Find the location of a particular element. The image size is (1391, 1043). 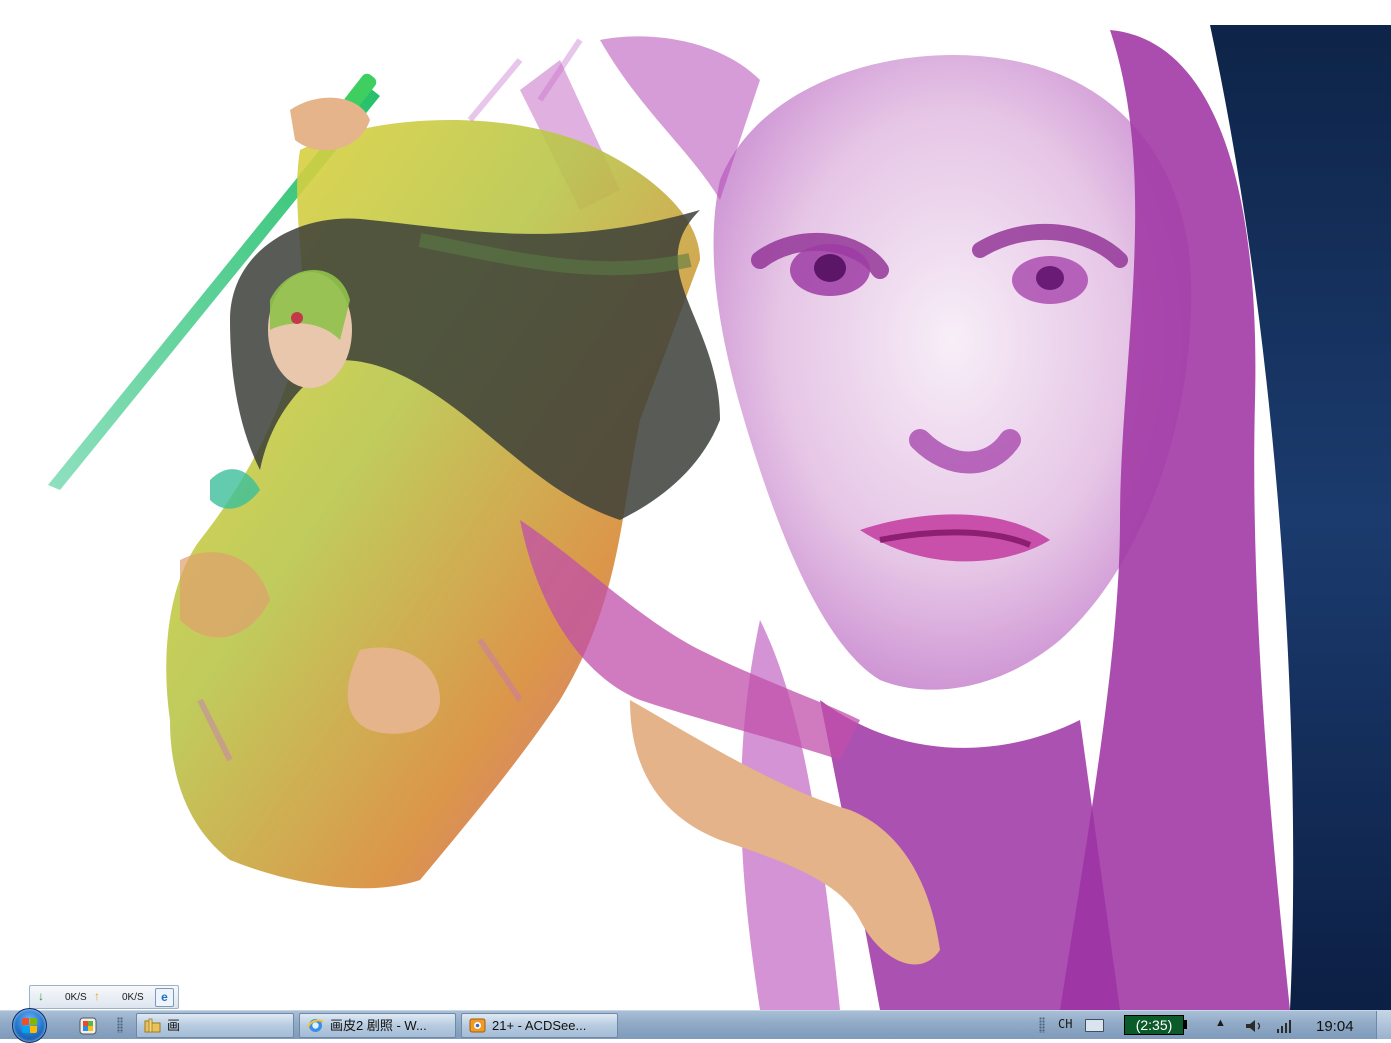

signal-icon is located at coordinates (1285, 1026).